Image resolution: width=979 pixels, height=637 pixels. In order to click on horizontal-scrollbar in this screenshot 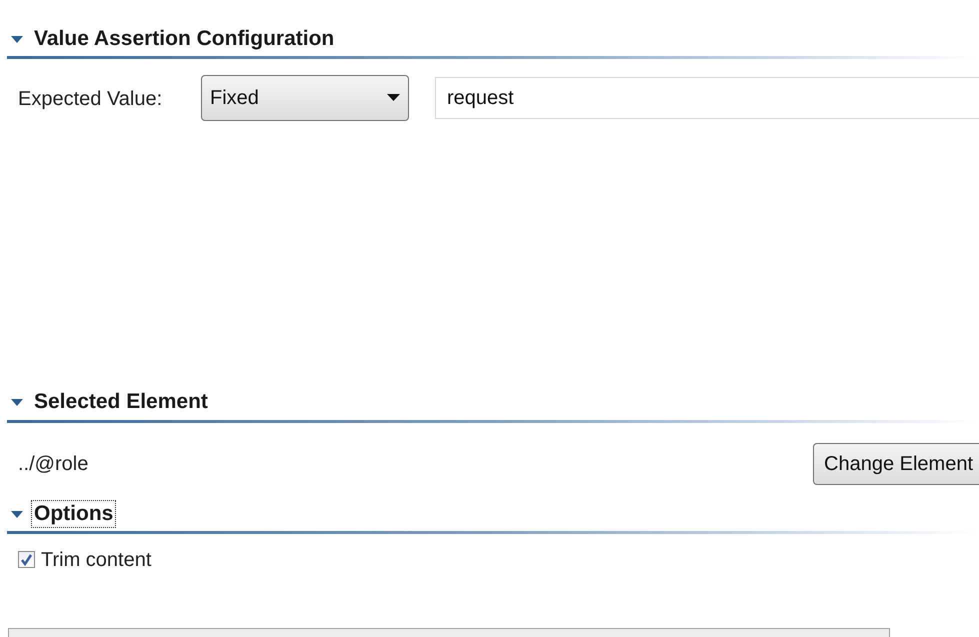, I will do `click(449, 632)`.